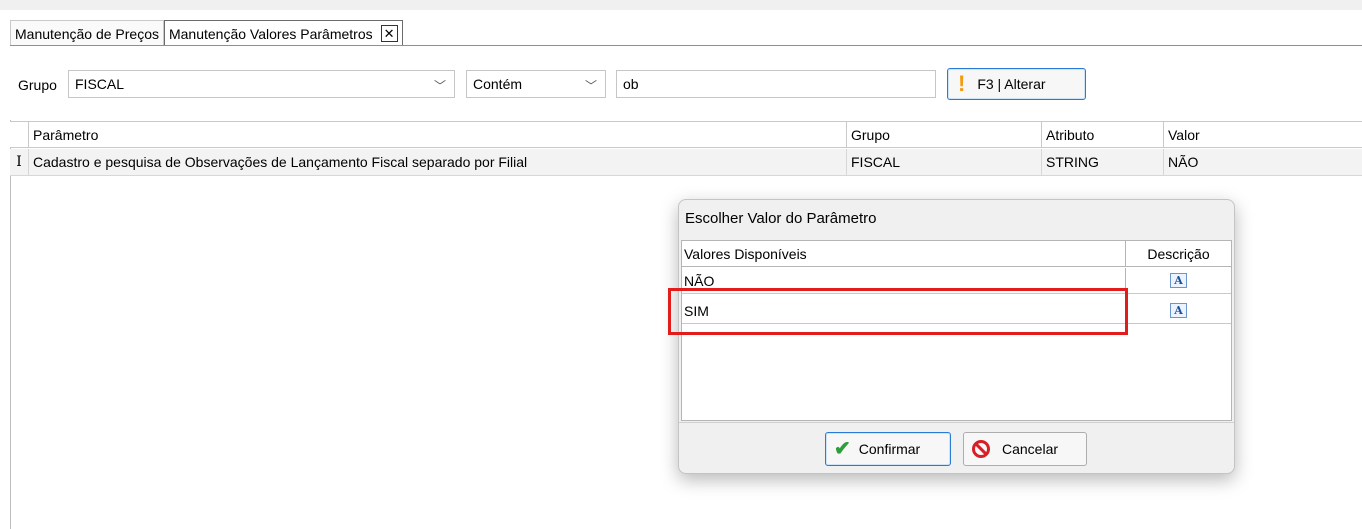 The height and width of the screenshot is (529, 1362). What do you see at coordinates (37, 85) in the screenshot?
I see `grupo-label: Grupo` at bounding box center [37, 85].